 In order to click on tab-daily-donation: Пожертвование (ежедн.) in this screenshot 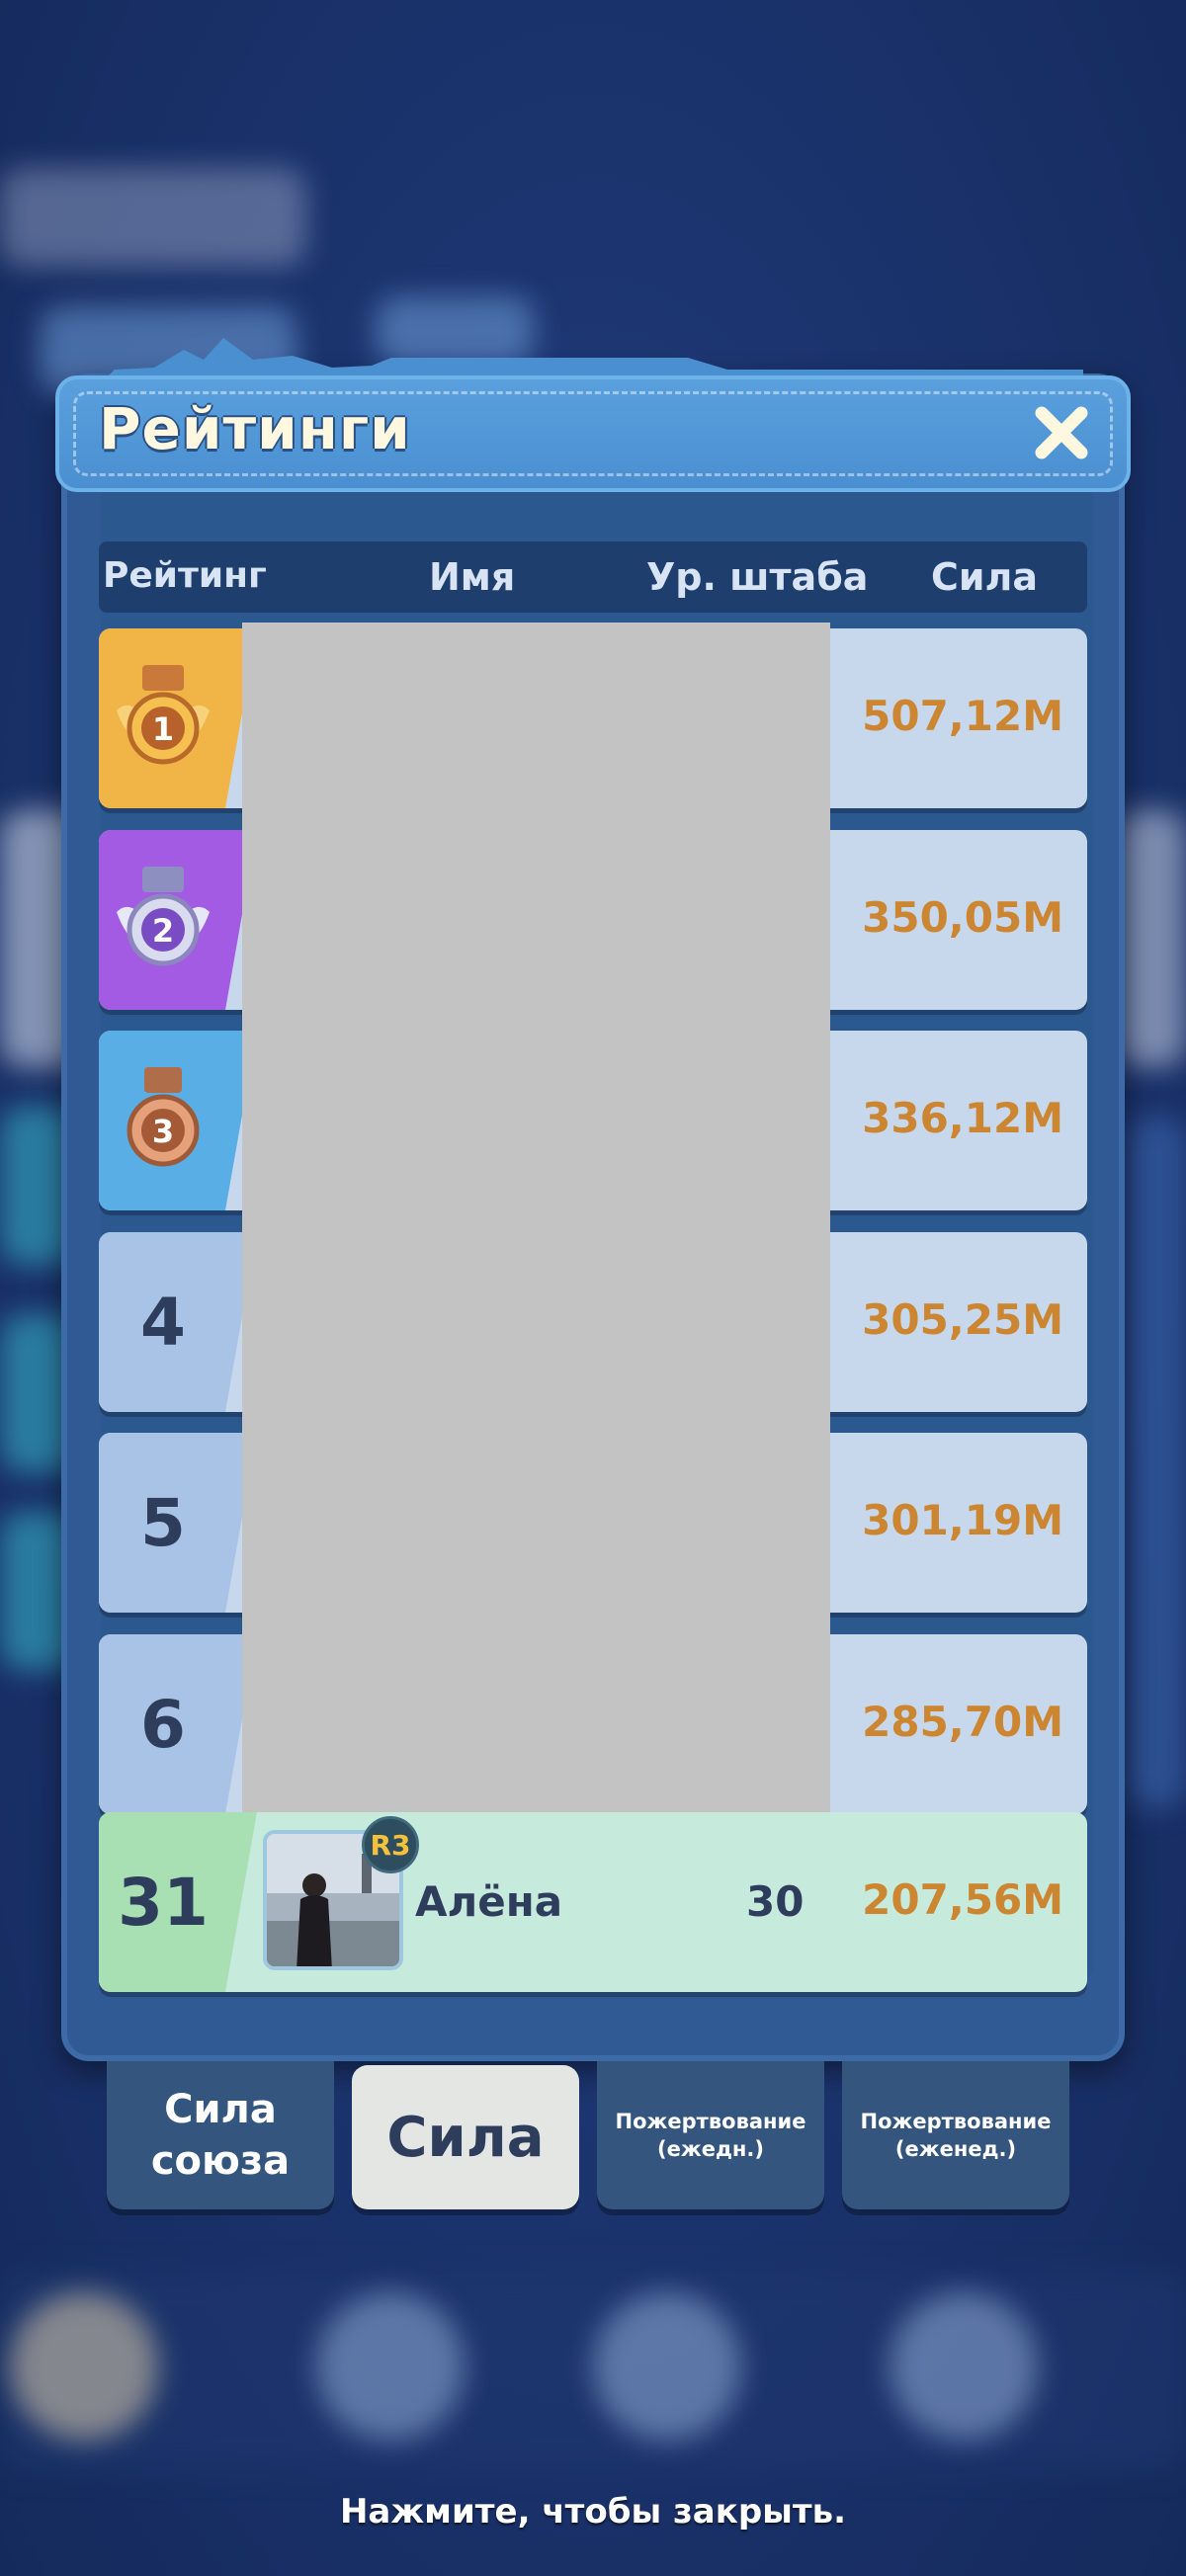, I will do `click(710, 2135)`.